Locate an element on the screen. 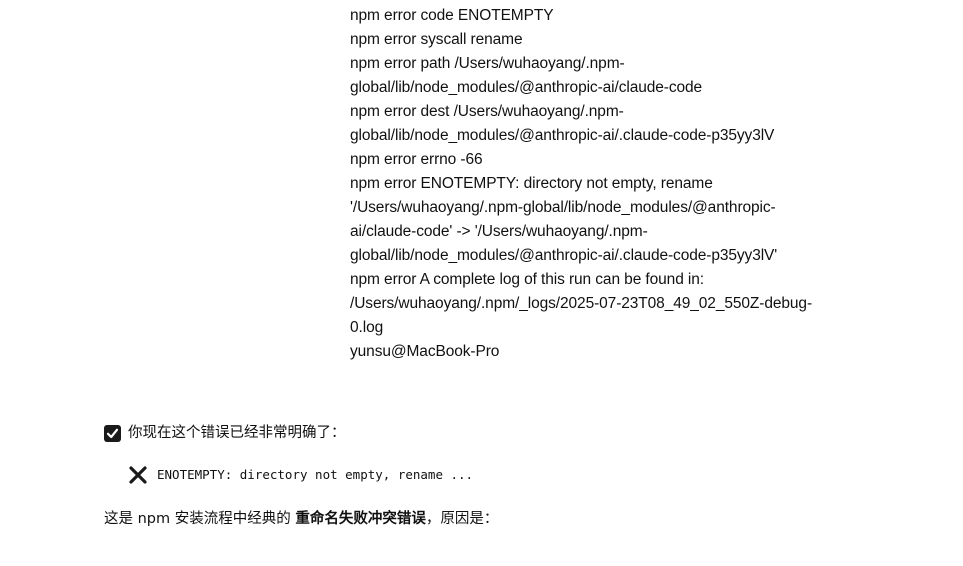 This screenshot has height=566, width=963. log-line: yunsu@MacBook-Pro is located at coordinates (425, 351).